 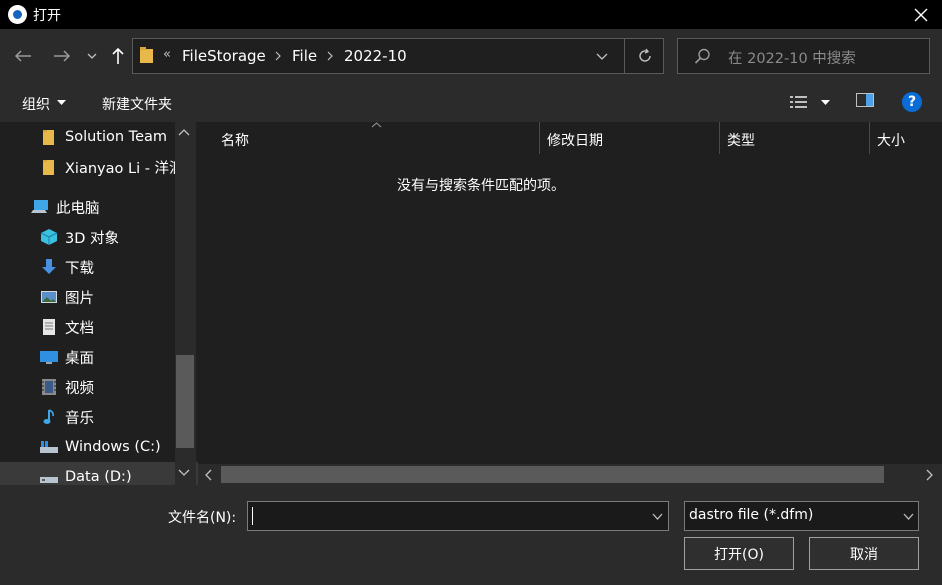 What do you see at coordinates (47, 16) in the screenshot?
I see `window-title: 打开` at bounding box center [47, 16].